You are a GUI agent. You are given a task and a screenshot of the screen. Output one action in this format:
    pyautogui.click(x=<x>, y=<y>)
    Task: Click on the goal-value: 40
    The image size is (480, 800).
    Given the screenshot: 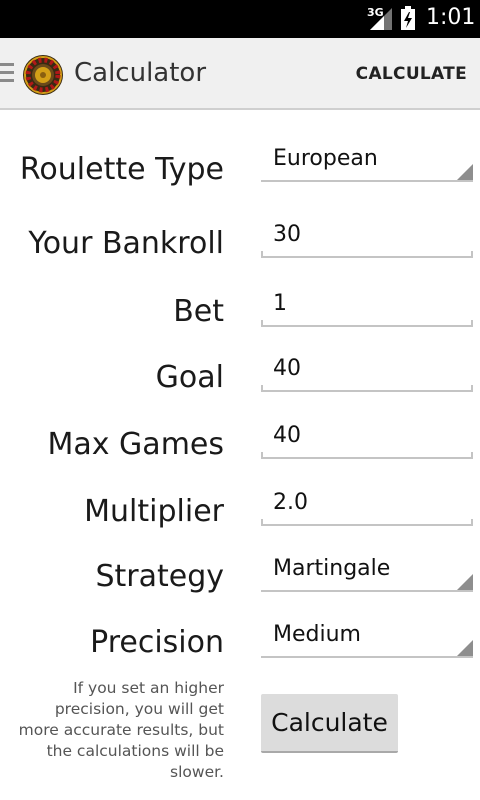 What is the action you would take?
    pyautogui.click(x=287, y=368)
    